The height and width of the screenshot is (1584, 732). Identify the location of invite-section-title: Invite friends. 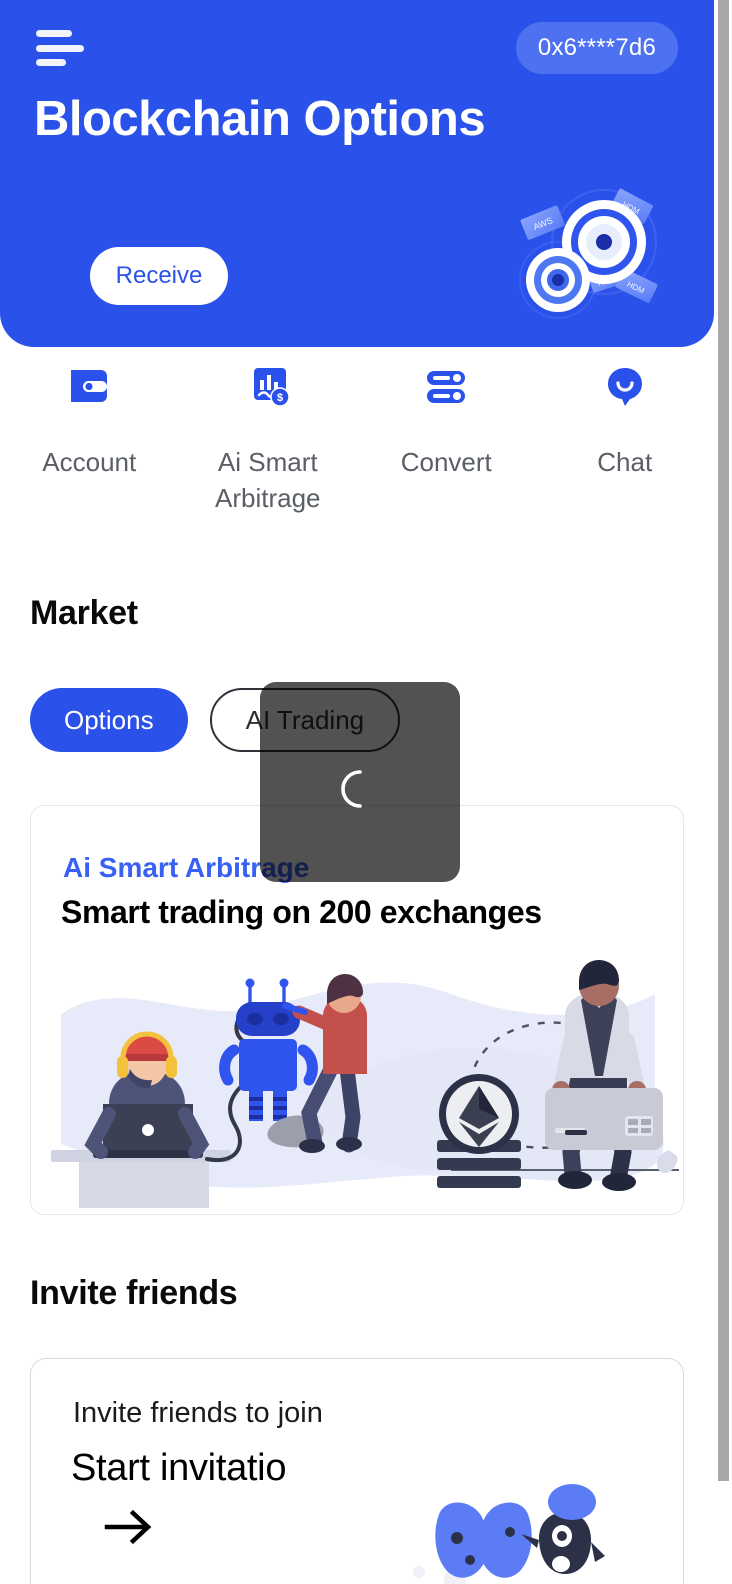
(134, 1293).